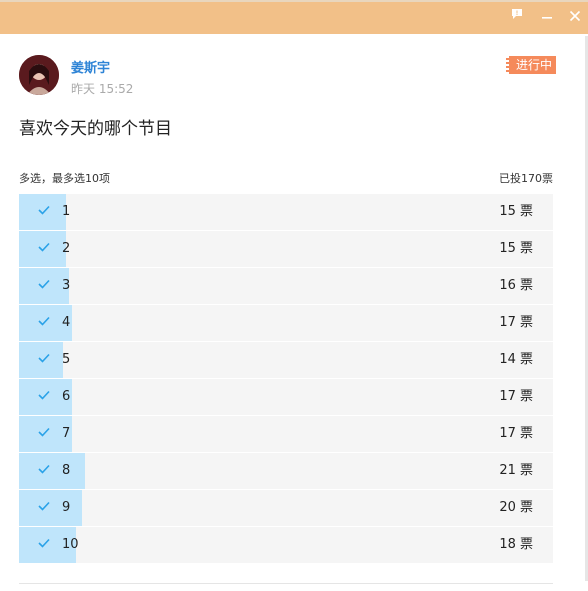 The image size is (588, 591). Describe the element at coordinates (66, 433) in the screenshot. I see `option-label: 7` at that location.